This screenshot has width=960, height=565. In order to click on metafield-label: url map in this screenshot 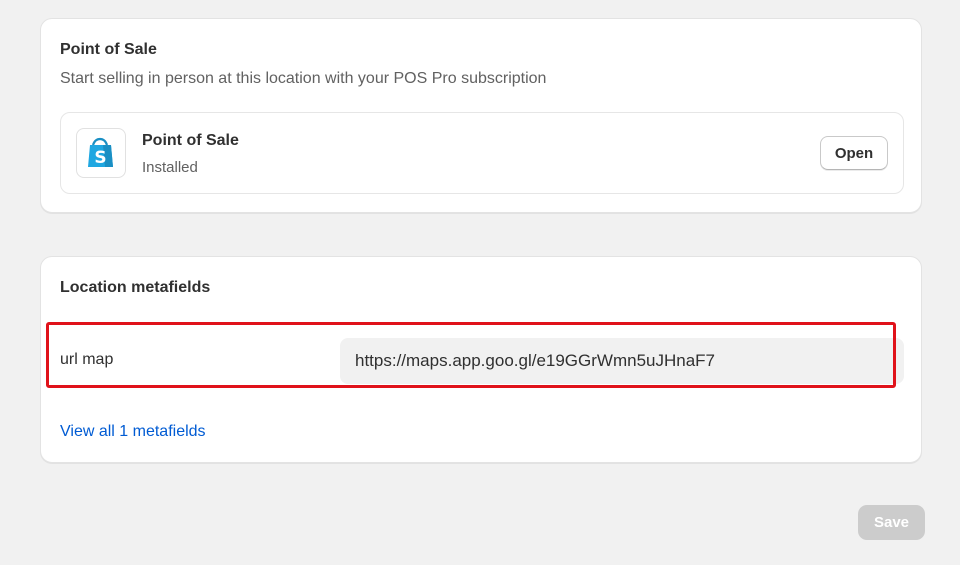, I will do `click(87, 359)`.